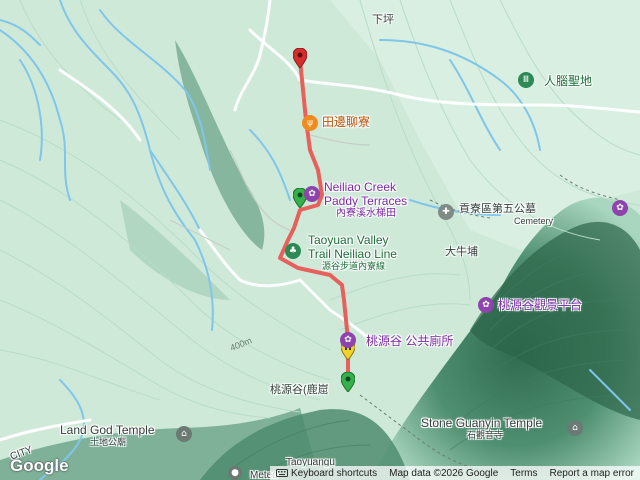  Describe the element at coordinates (383, 20) in the screenshot. I see `label-xiaping: 下坪` at that location.